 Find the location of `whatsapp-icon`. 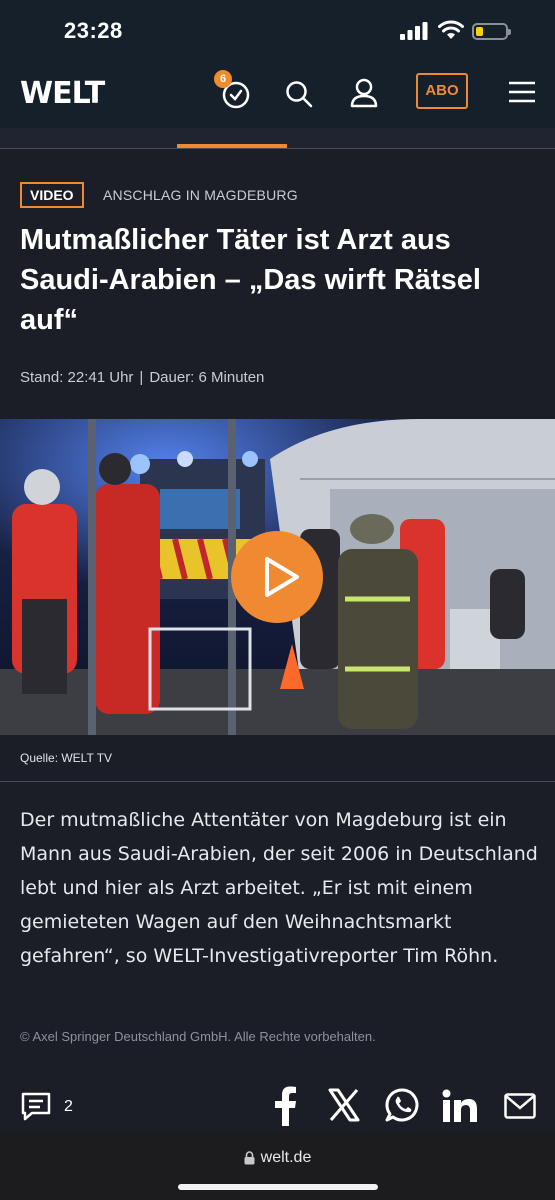

whatsapp-icon is located at coordinates (403, 1105).